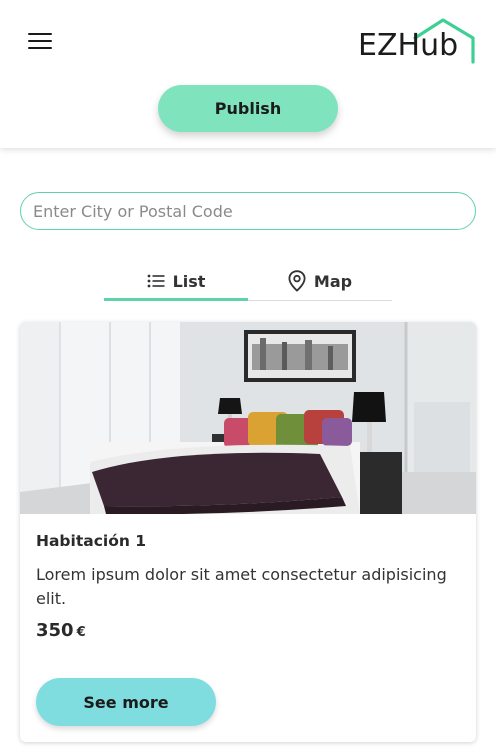 The height and width of the screenshot is (756, 496). What do you see at coordinates (55, 630) in the screenshot?
I see `price-value: 350` at bounding box center [55, 630].